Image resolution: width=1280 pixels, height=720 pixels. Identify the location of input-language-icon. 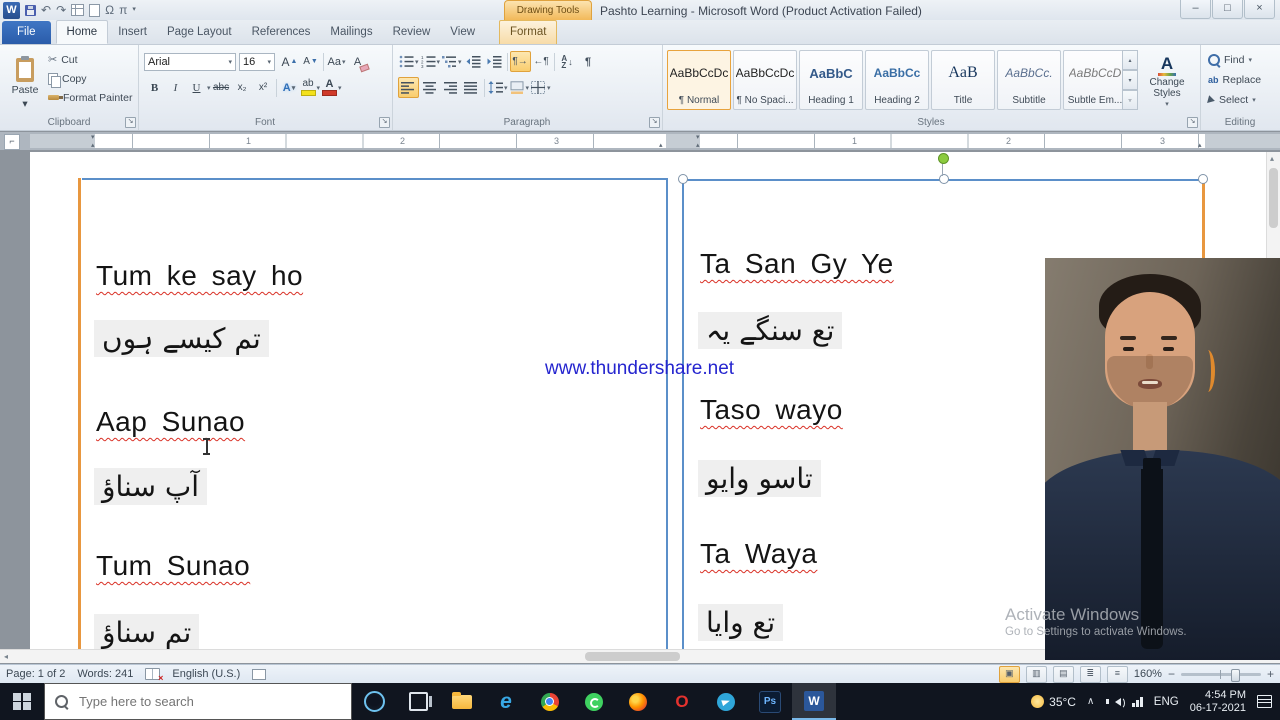
(259, 674).